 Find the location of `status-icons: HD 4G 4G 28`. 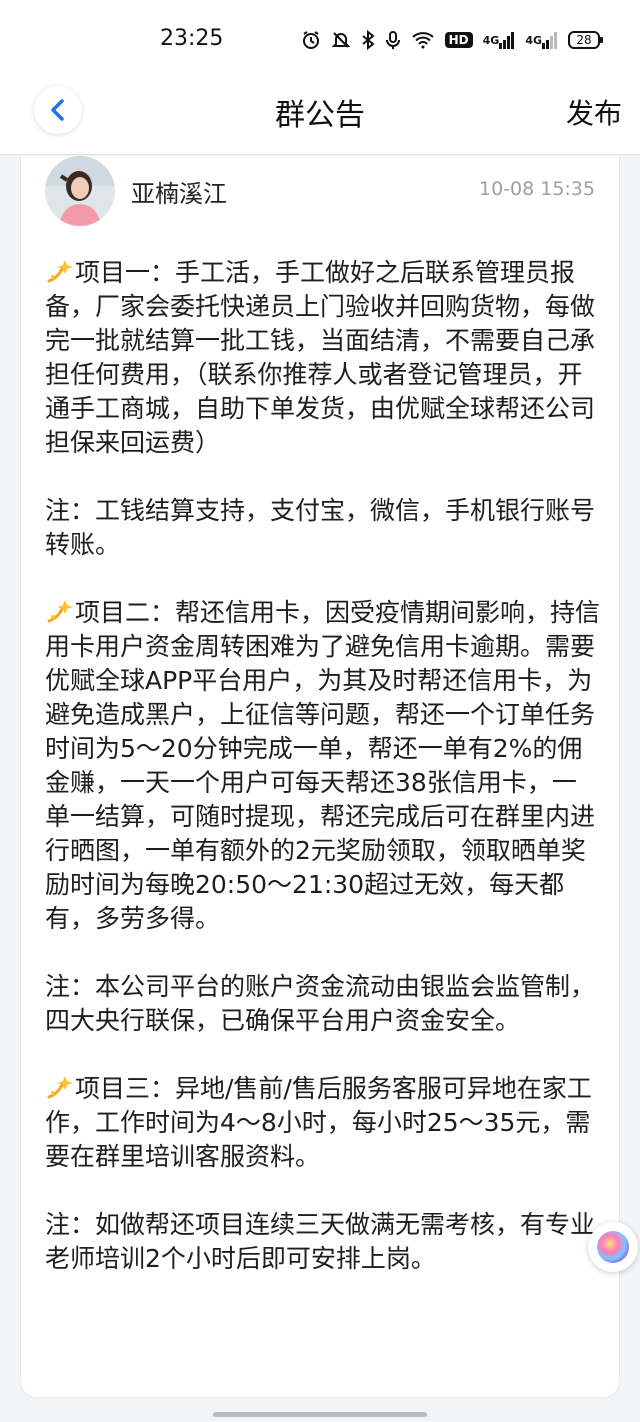

status-icons: HD 4G 4G 28 is located at coordinates (452, 40).